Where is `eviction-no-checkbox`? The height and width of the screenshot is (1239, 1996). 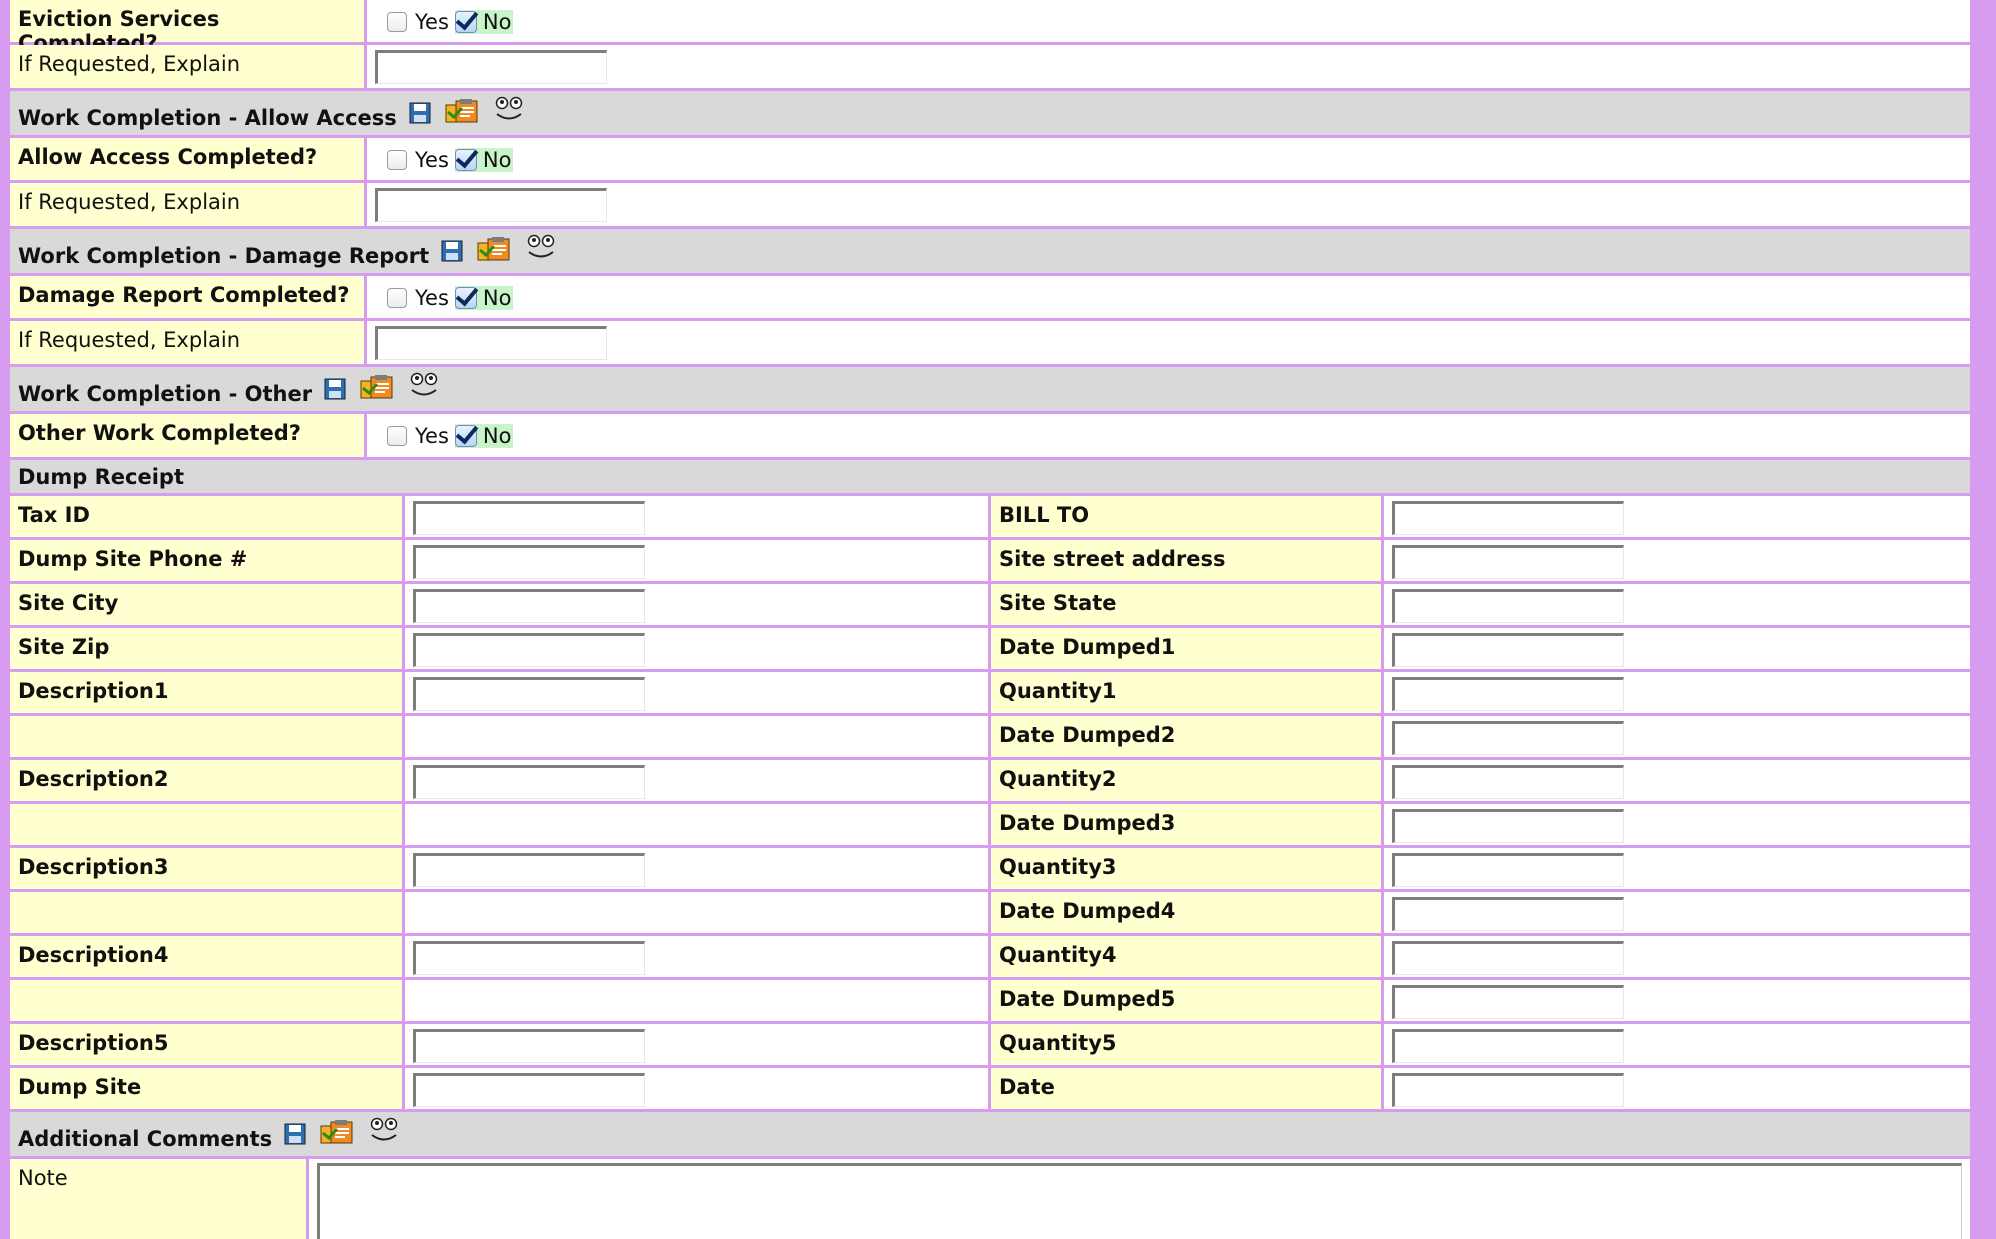 eviction-no-checkbox is located at coordinates (465, 22).